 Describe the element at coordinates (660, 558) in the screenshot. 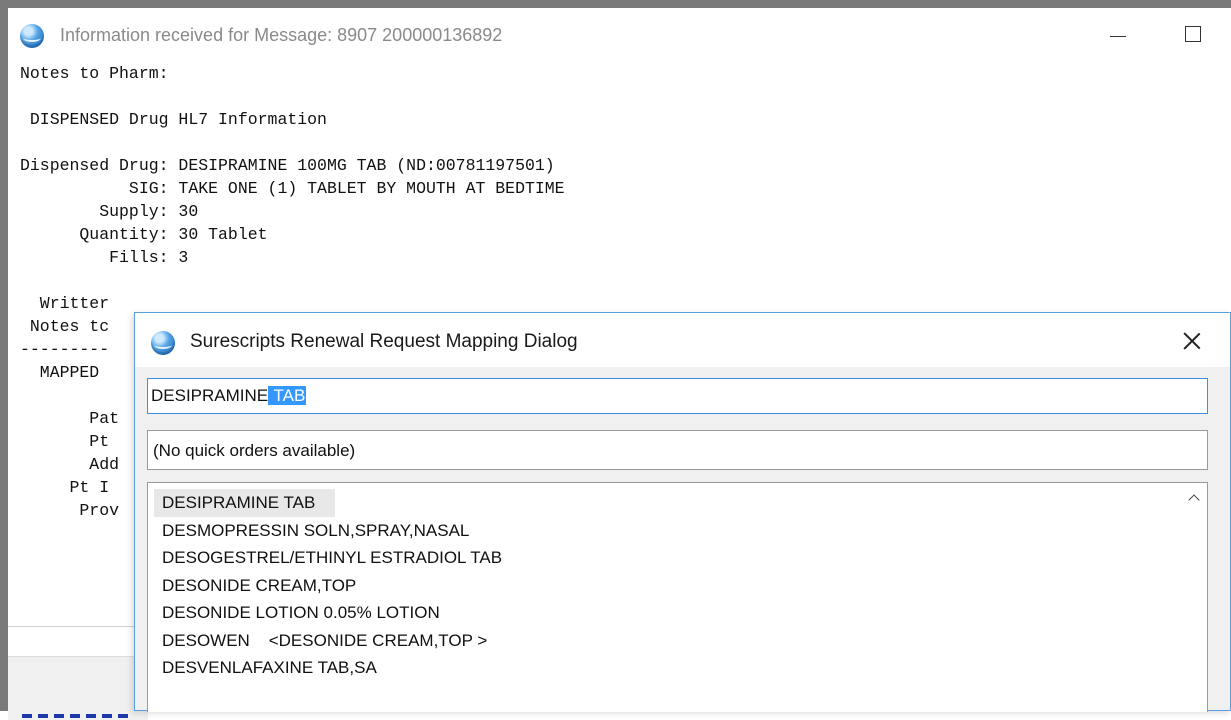

I see `drug-list-row: DESOGESTREL/ETHINYL ESTRADIOL TAB` at that location.